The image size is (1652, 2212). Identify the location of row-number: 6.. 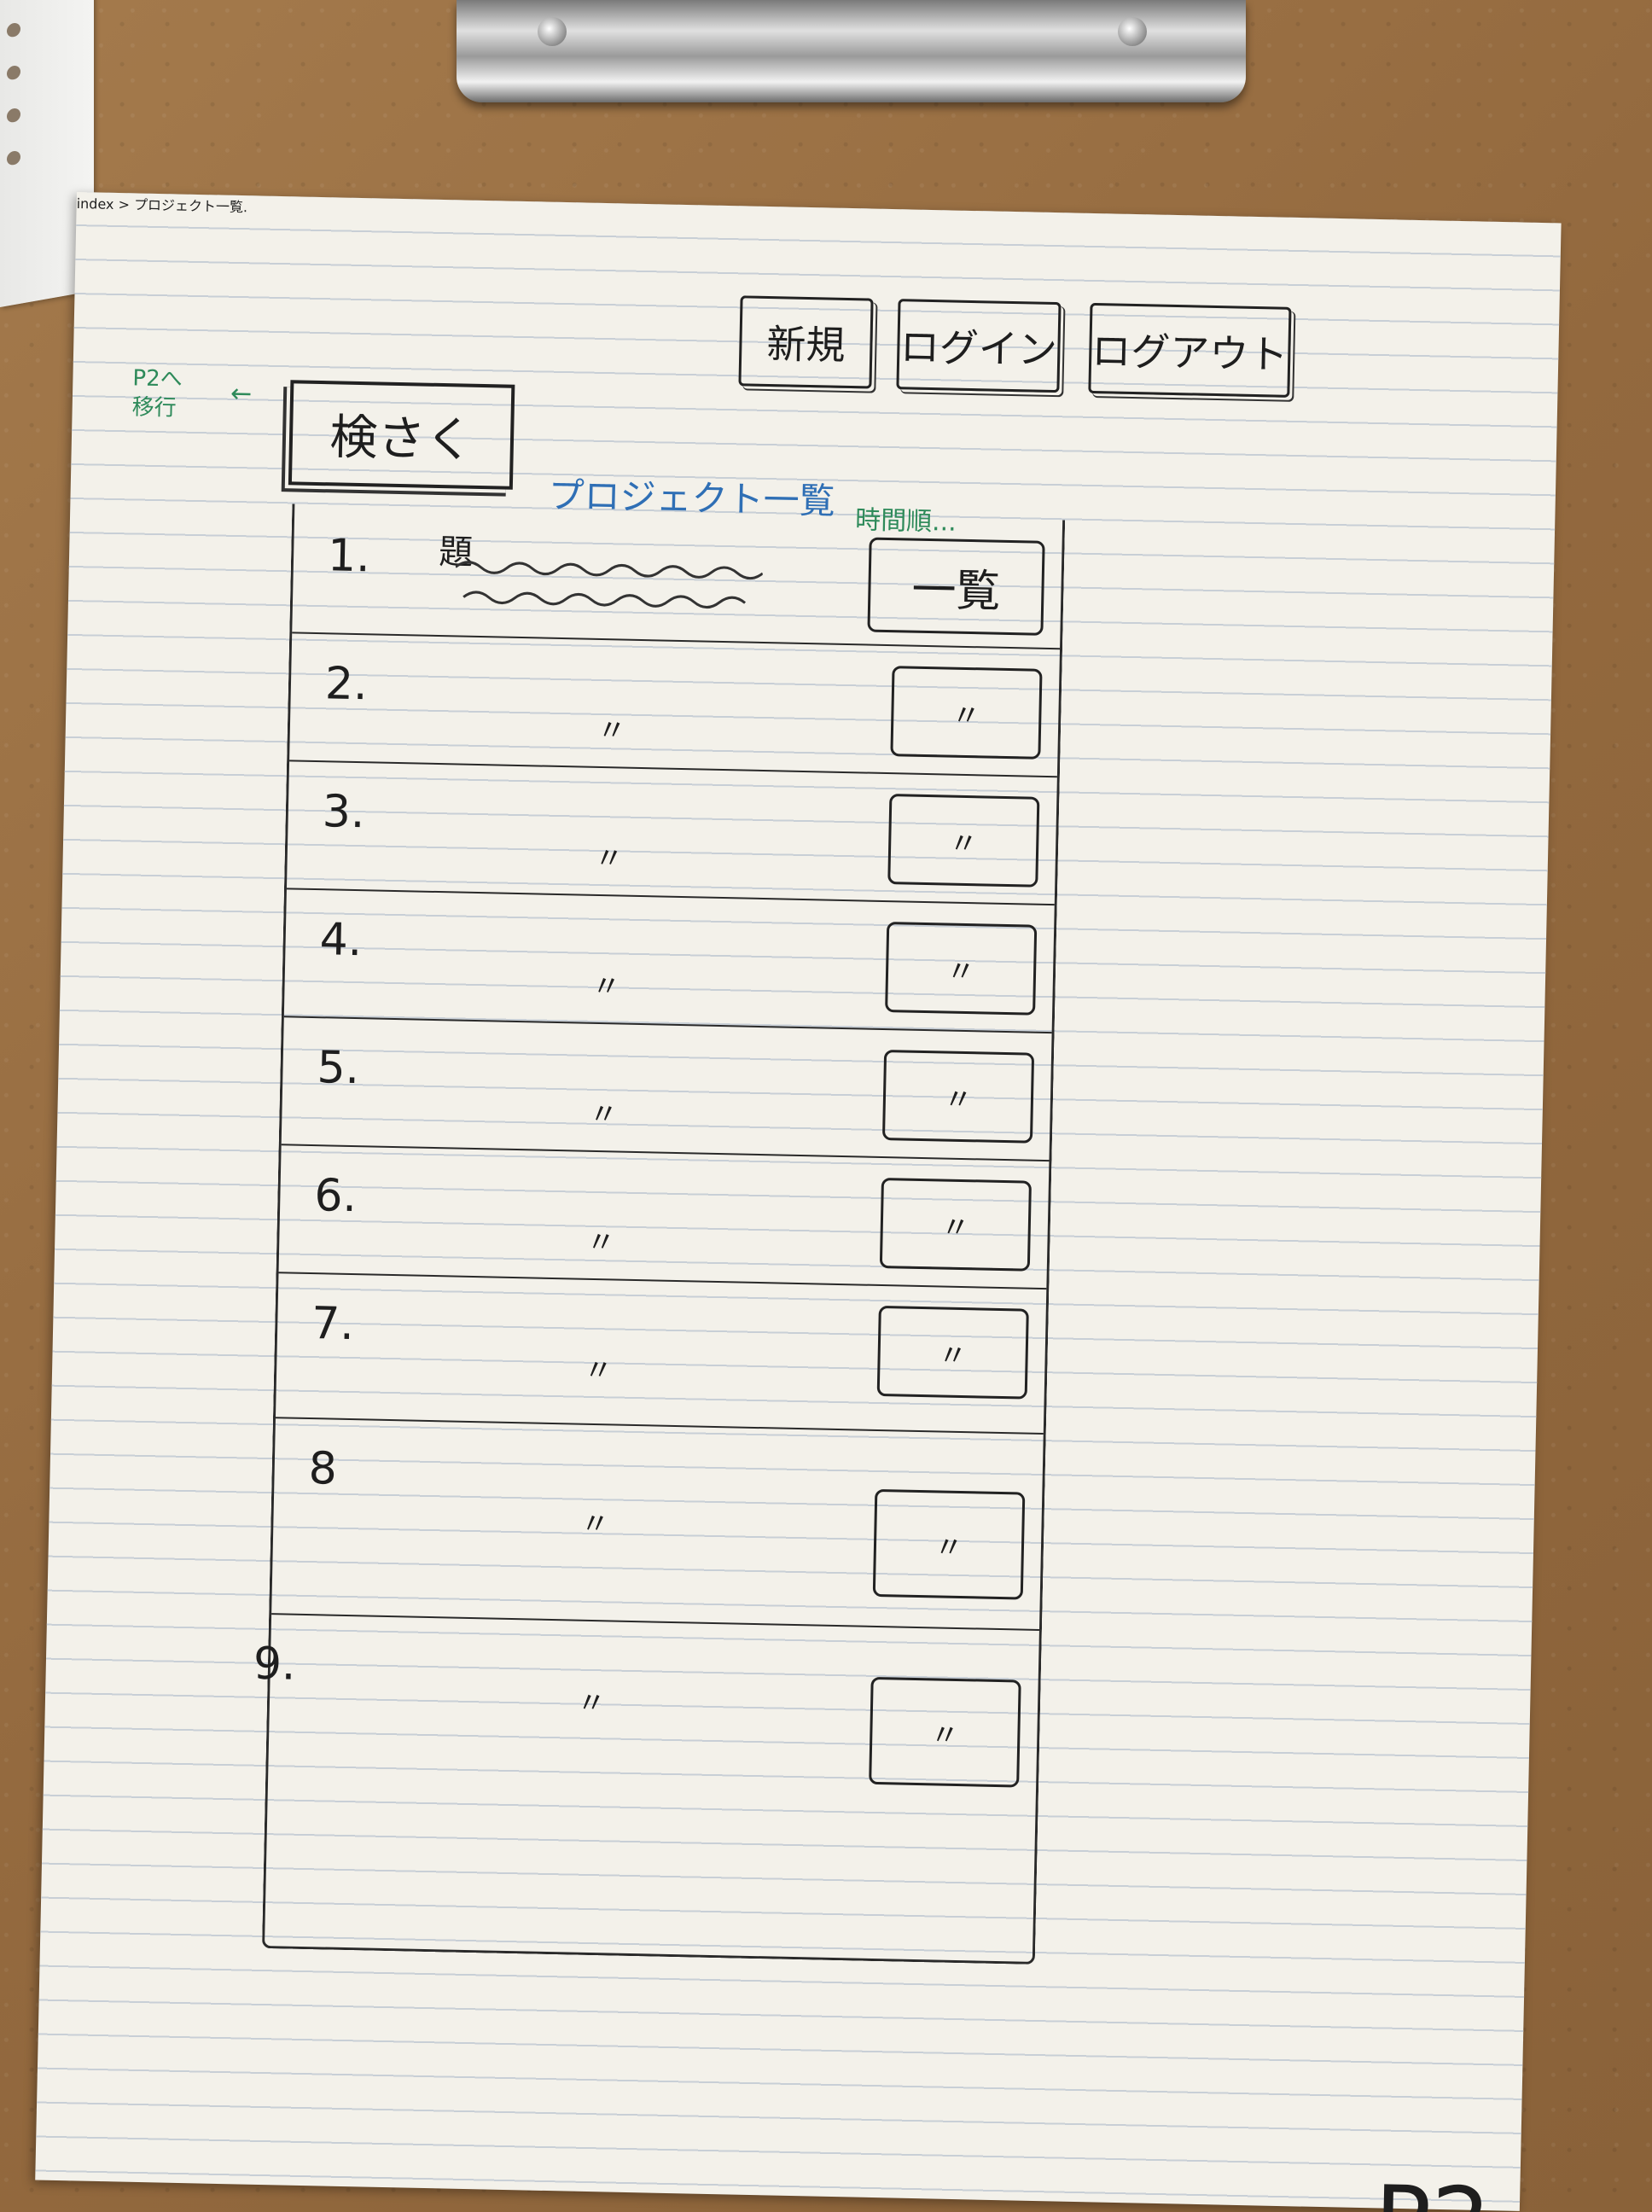
(335, 1196).